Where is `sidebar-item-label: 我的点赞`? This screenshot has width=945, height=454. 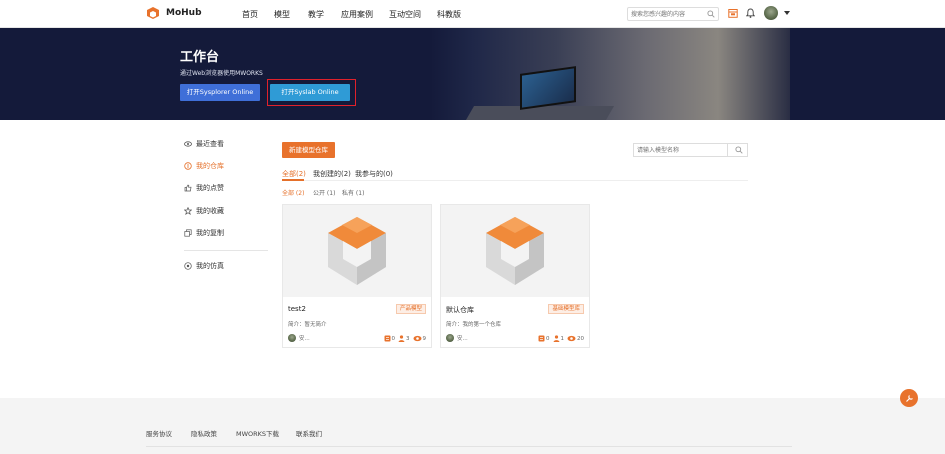
sidebar-item-label: 我的点赞 is located at coordinates (210, 188).